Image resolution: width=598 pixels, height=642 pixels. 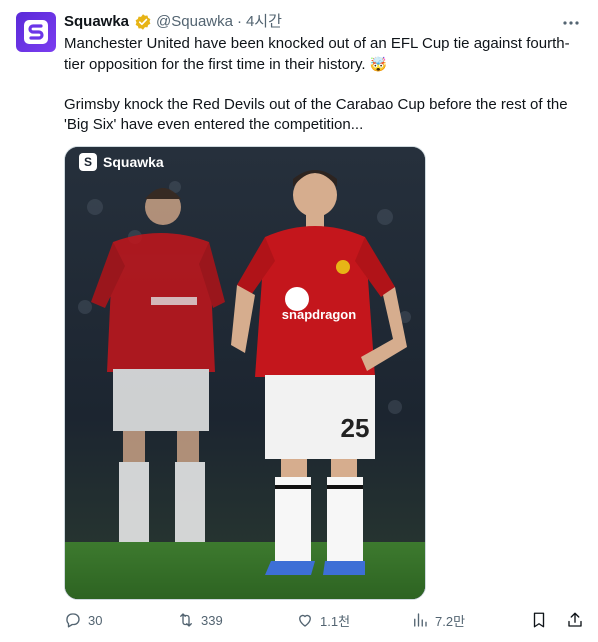 What do you see at coordinates (95, 620) in the screenshot?
I see `reply-count: 30` at bounding box center [95, 620].